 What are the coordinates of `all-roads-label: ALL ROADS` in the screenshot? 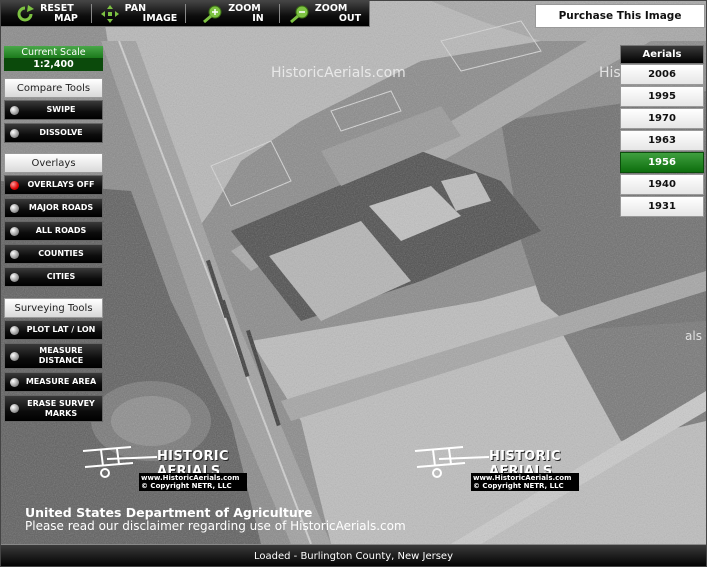 It's located at (61, 230).